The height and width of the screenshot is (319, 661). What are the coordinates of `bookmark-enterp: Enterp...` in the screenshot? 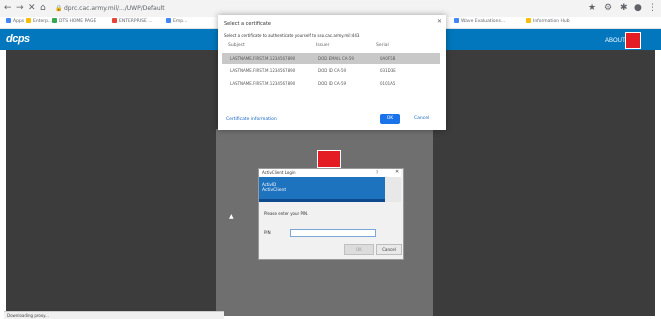 It's located at (39, 22).